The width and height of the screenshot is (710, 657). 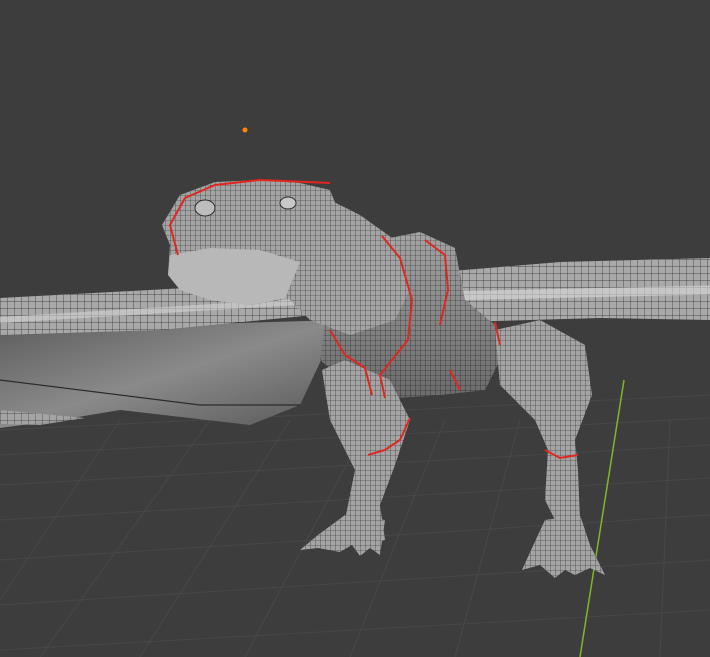 What do you see at coordinates (245, 130) in the screenshot?
I see `origin-marker` at bounding box center [245, 130].